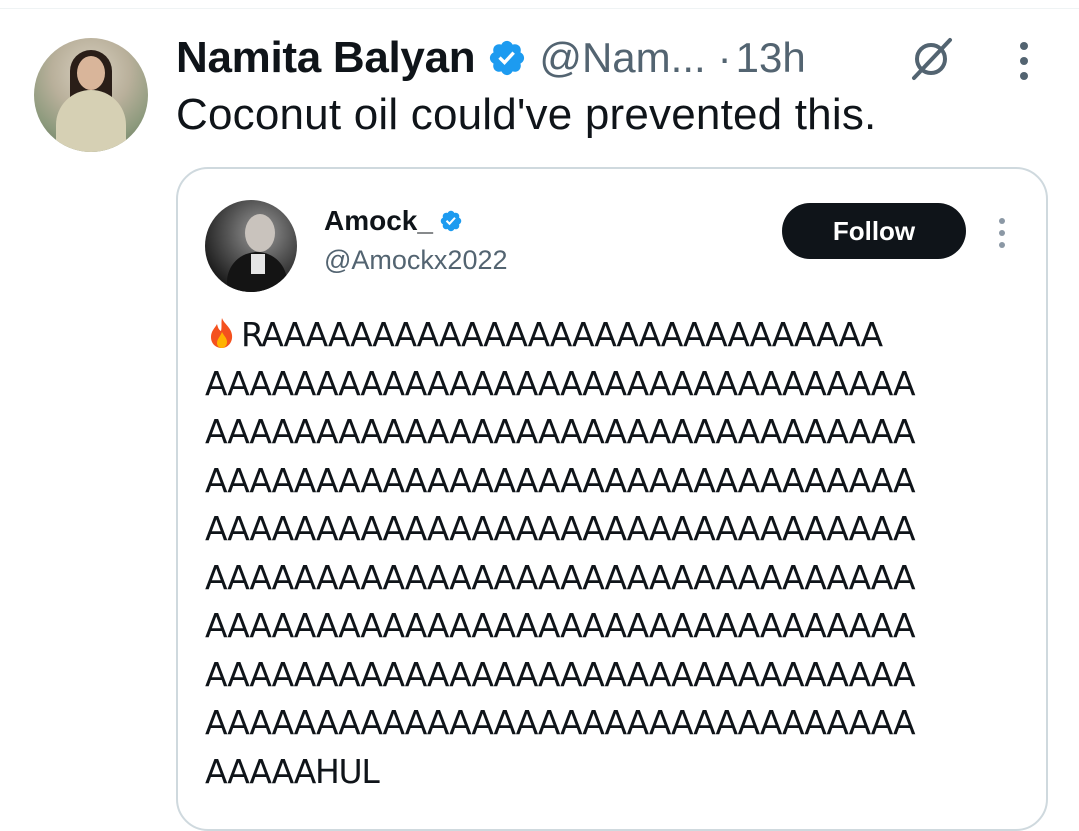 The height and width of the screenshot is (831, 1079). What do you see at coordinates (91, 73) in the screenshot?
I see `avatar-face` at bounding box center [91, 73].